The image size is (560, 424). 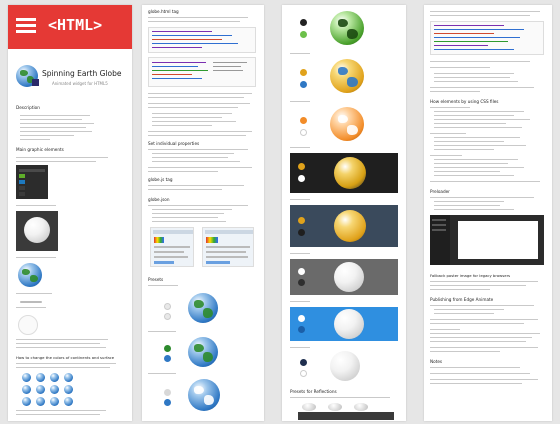 I want to click on preset-gray-panel, so click(x=344, y=277).